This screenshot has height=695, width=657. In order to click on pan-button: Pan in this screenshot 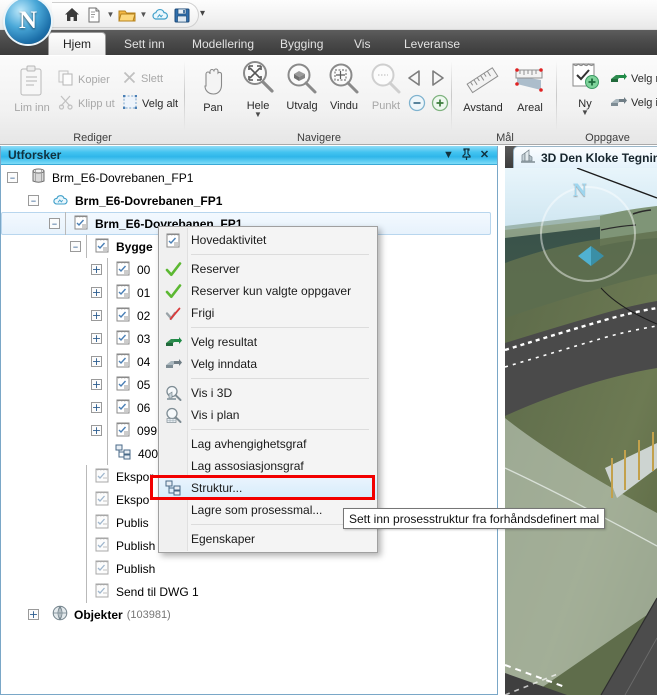, I will do `click(213, 88)`.